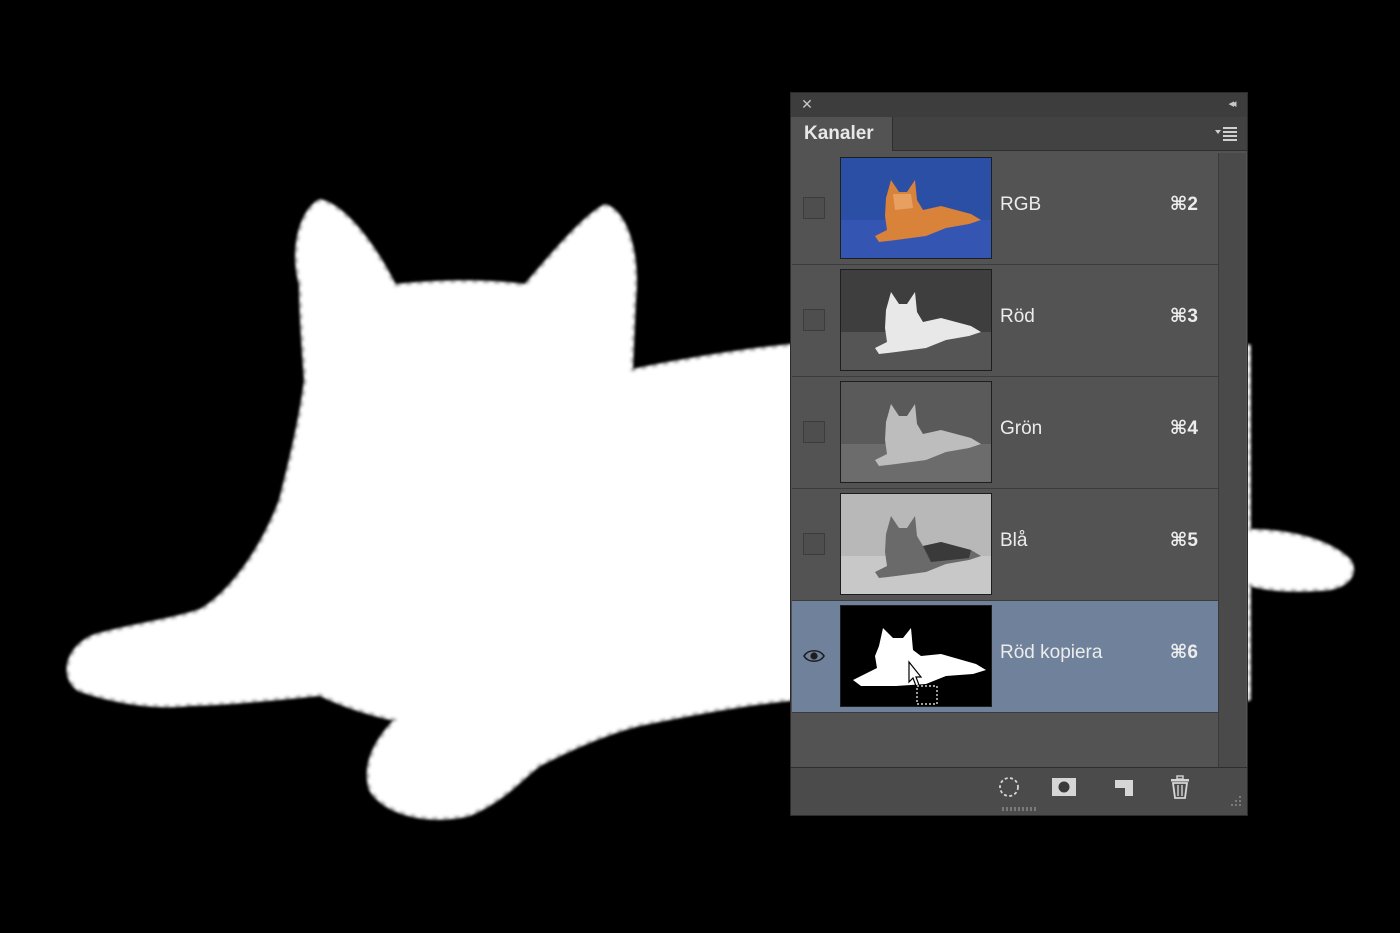  Describe the element at coordinates (1232, 460) in the screenshot. I see `scrollbar` at that location.